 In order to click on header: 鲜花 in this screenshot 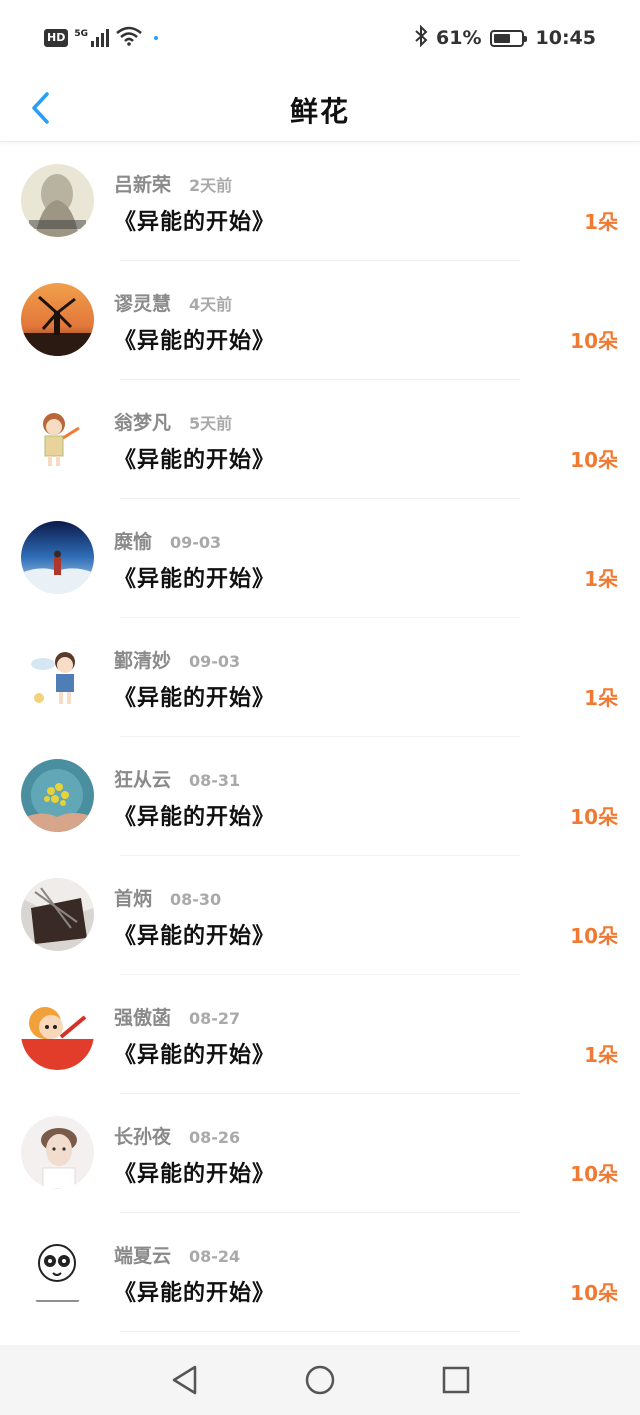, I will do `click(320, 109)`.